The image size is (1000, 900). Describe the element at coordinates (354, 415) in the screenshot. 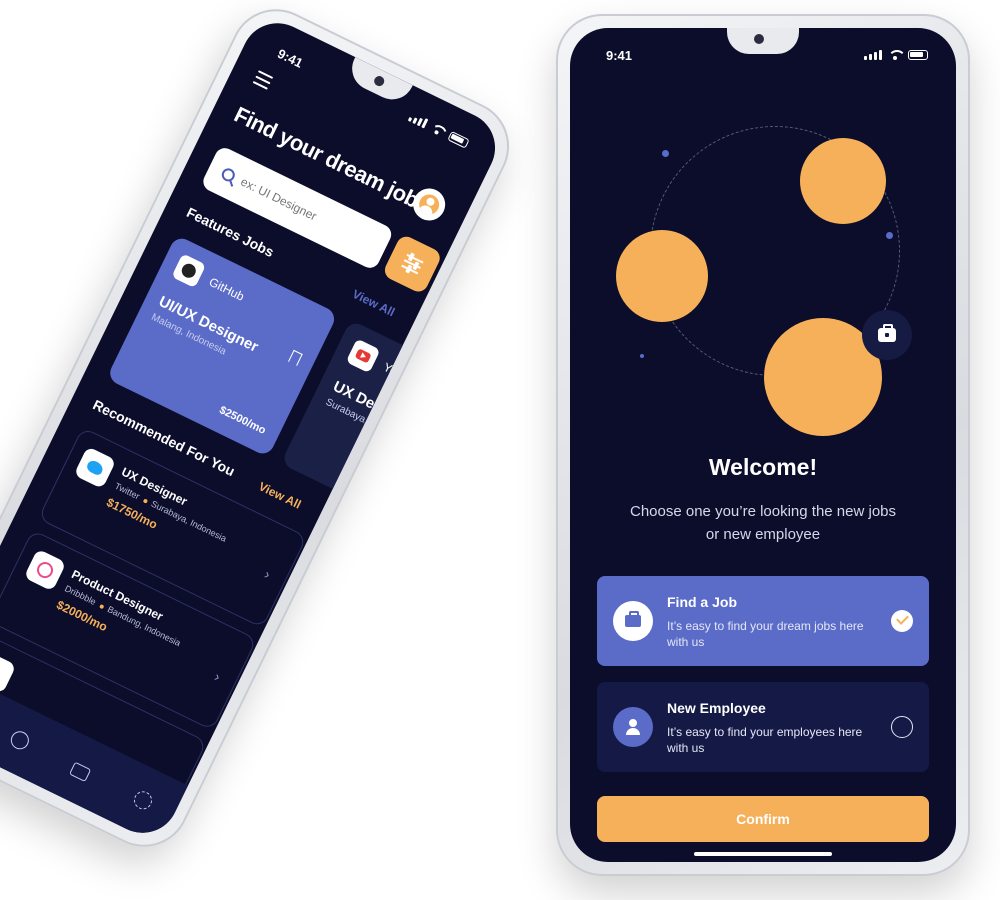

I see `job-location: Surabaya, Ind` at that location.